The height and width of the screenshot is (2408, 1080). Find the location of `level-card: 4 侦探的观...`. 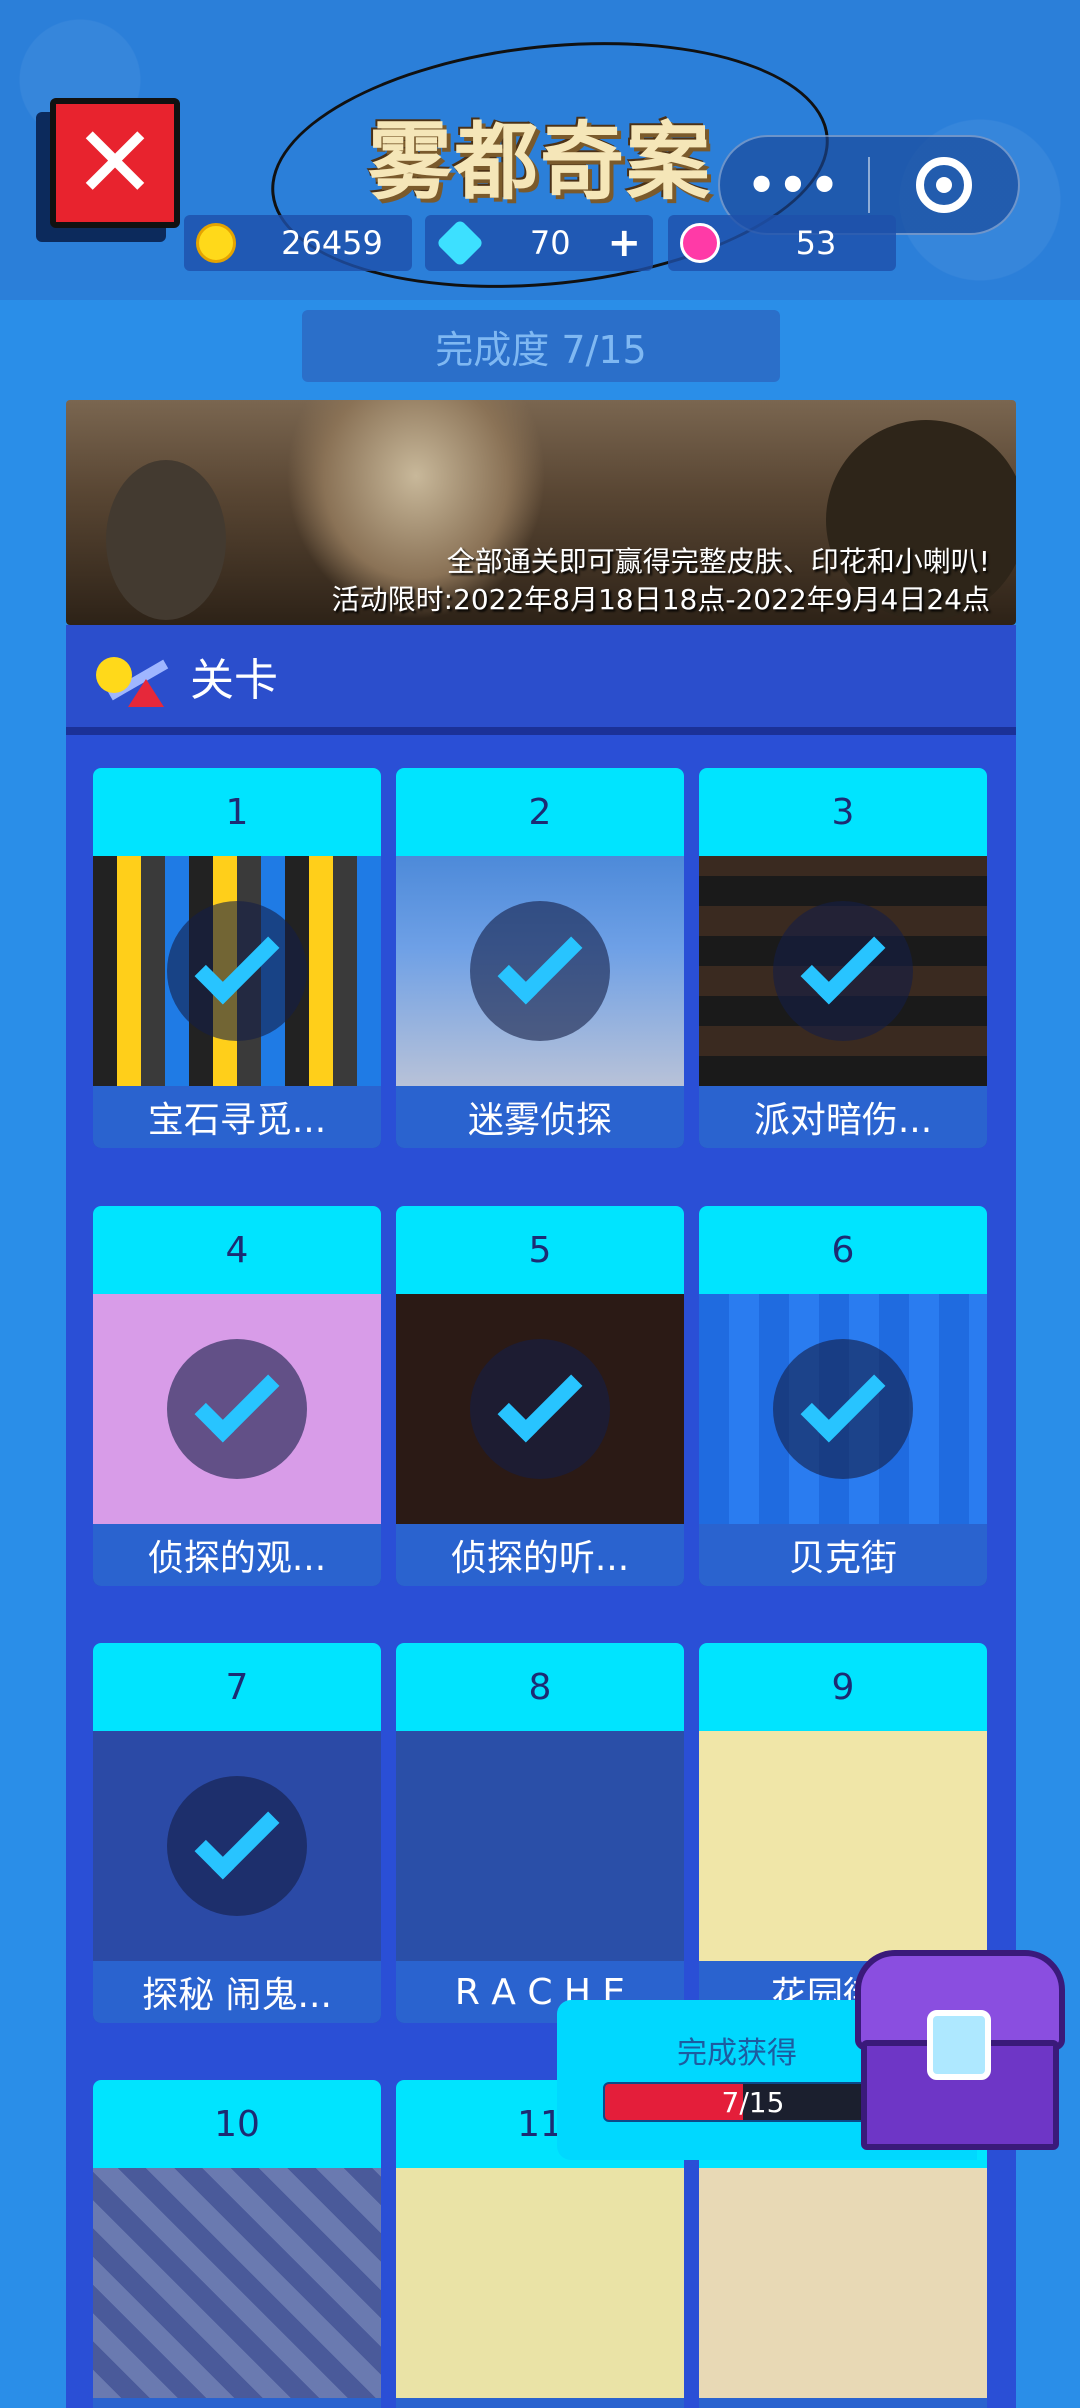

level-card: 4 侦探的观... is located at coordinates (237, 1396).